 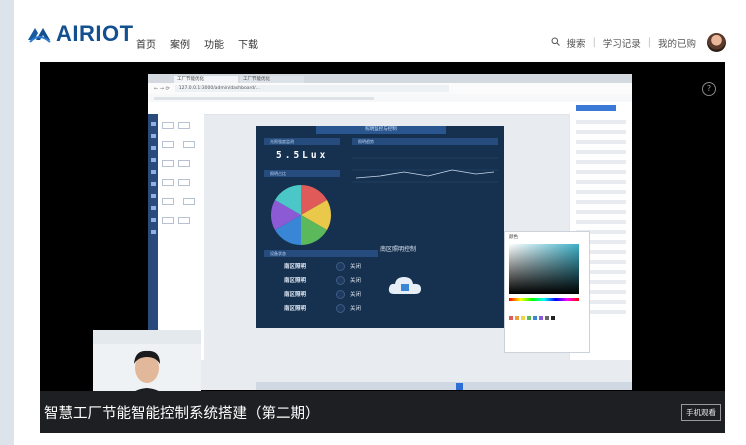 What do you see at coordinates (381, 130) in the screenshot?
I see `dashboard-title: 照明监控与控制` at bounding box center [381, 130].